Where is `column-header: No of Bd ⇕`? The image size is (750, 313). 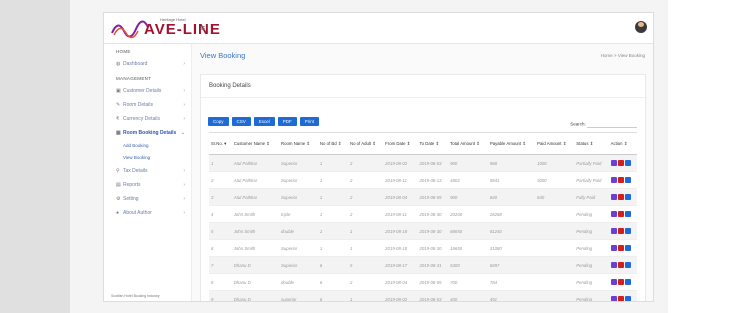
column-header: No of Bd ⇕ is located at coordinates (332, 143).